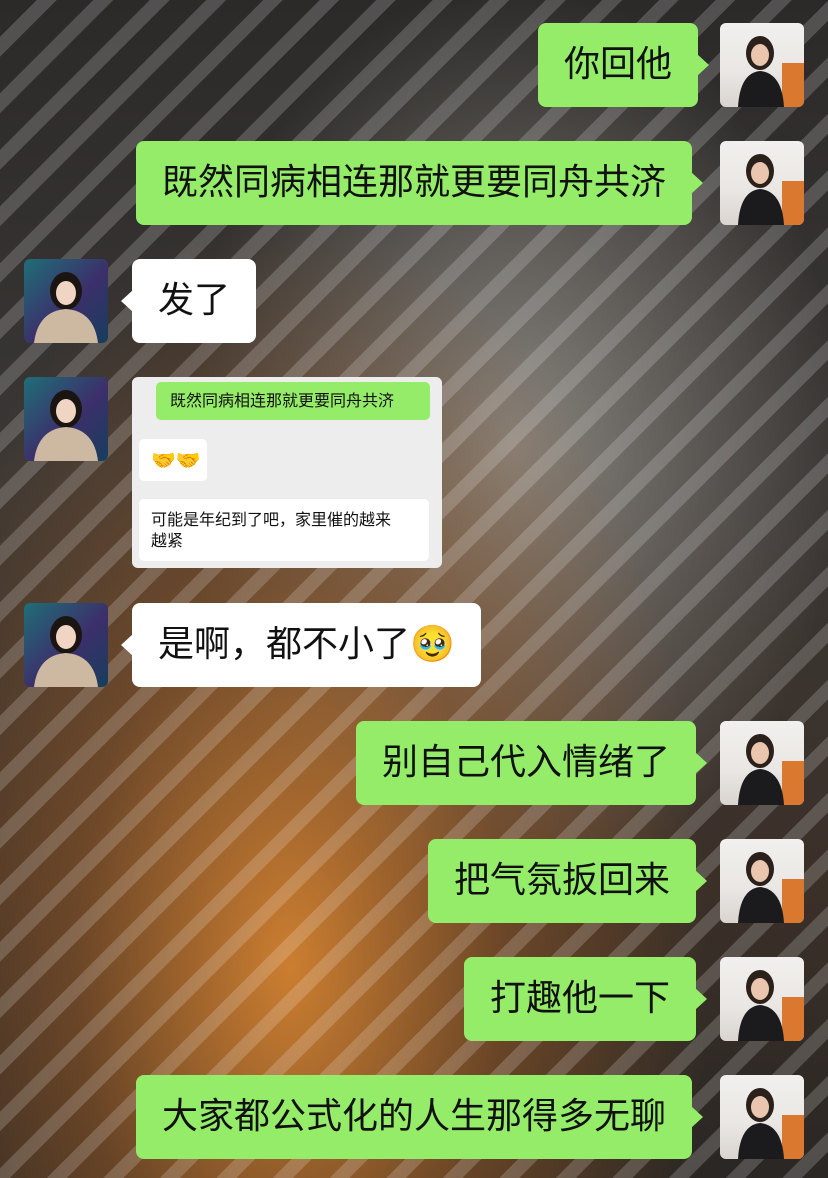 The width and height of the screenshot is (828, 1178). I want to click on message-bubble-sent: 把气氛扳回来, so click(568, 881).